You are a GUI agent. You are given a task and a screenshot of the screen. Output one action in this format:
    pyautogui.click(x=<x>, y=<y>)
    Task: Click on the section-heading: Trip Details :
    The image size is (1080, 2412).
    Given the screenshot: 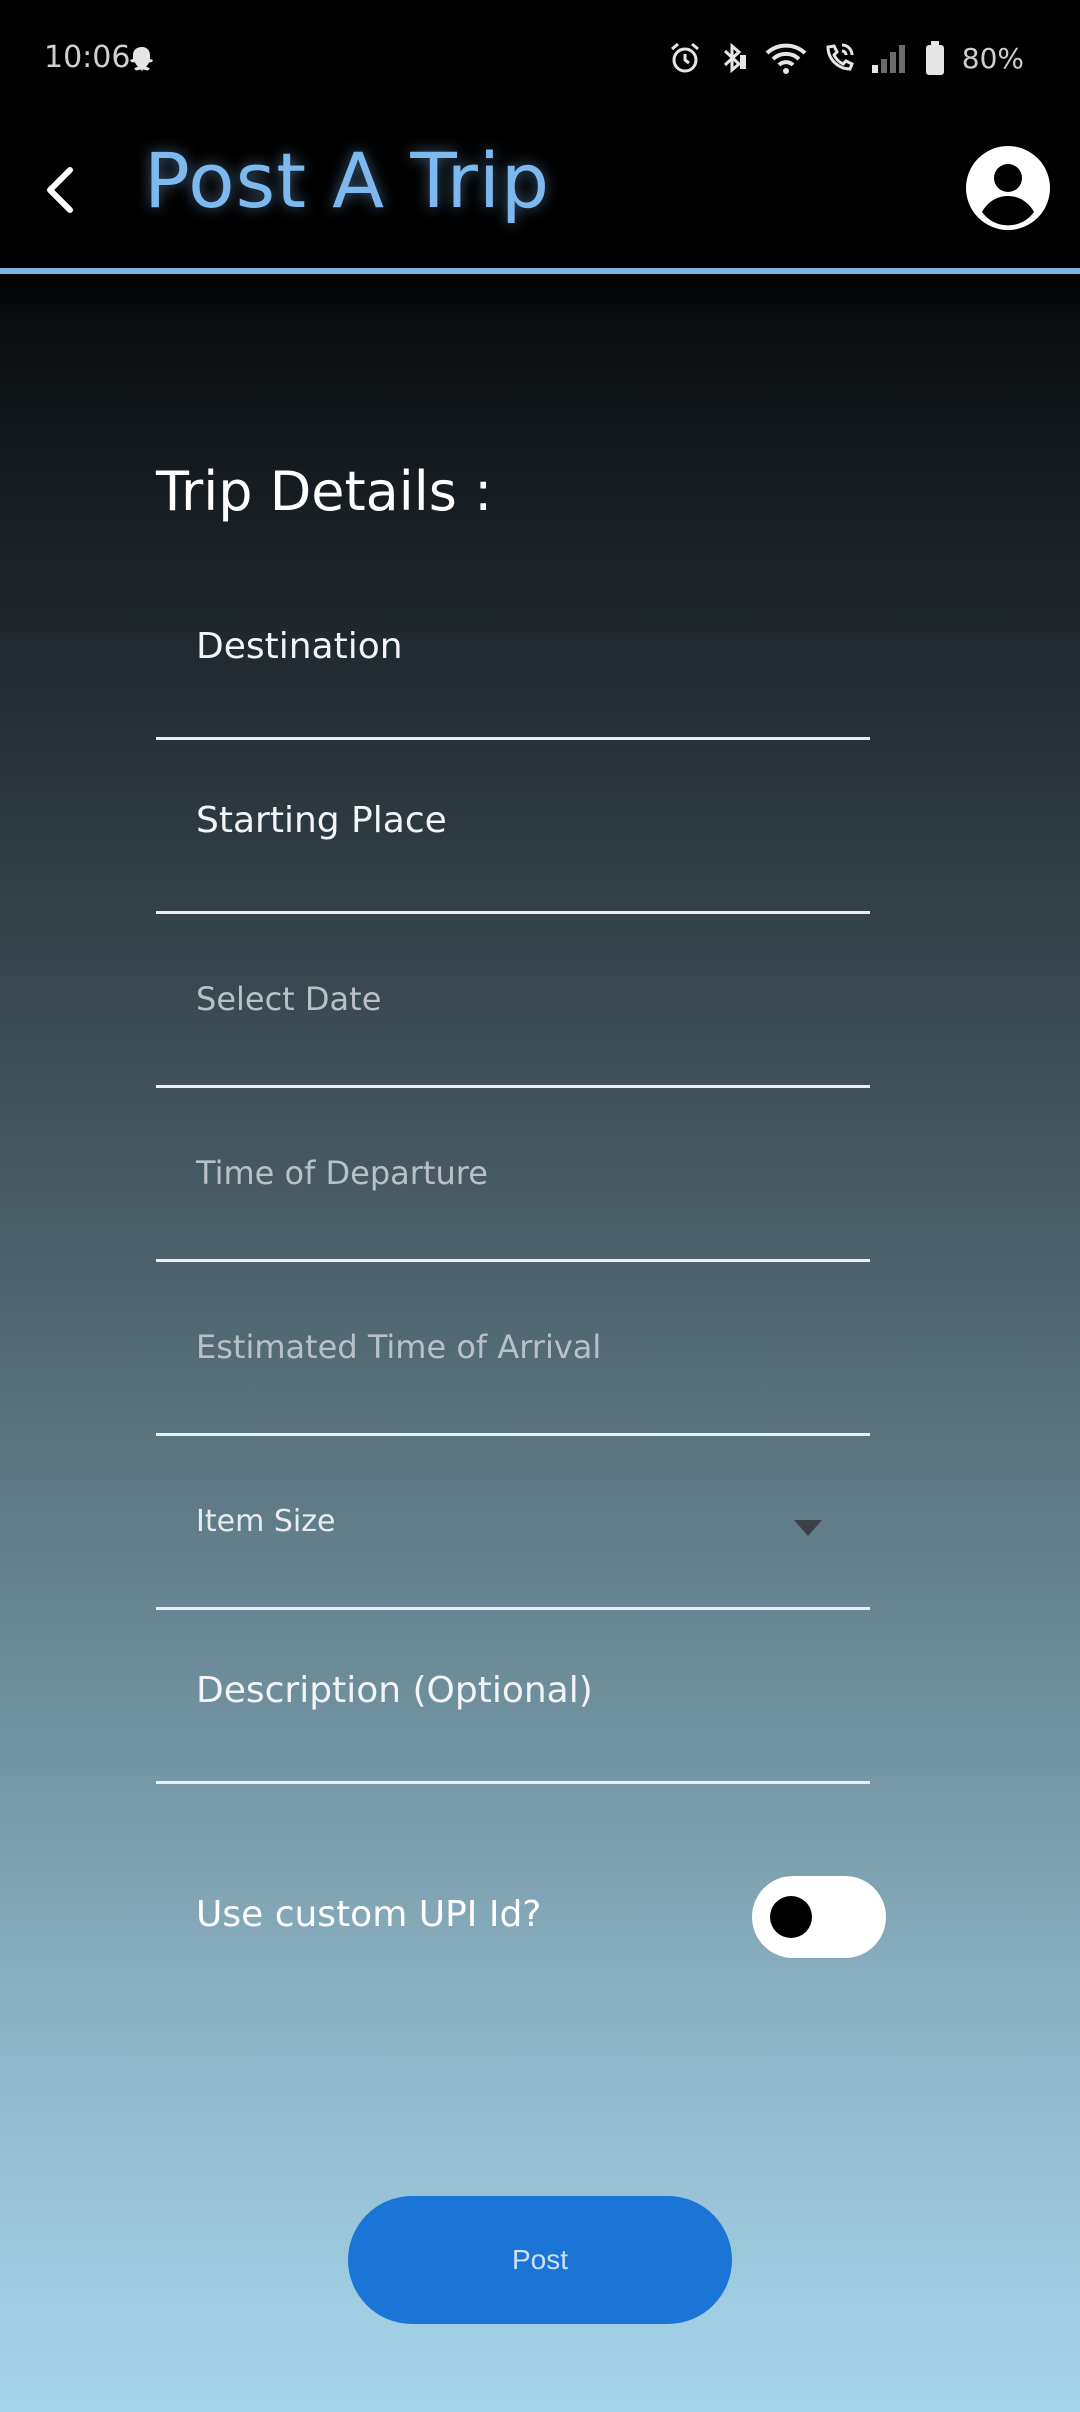 What is the action you would take?
    pyautogui.click(x=324, y=491)
    